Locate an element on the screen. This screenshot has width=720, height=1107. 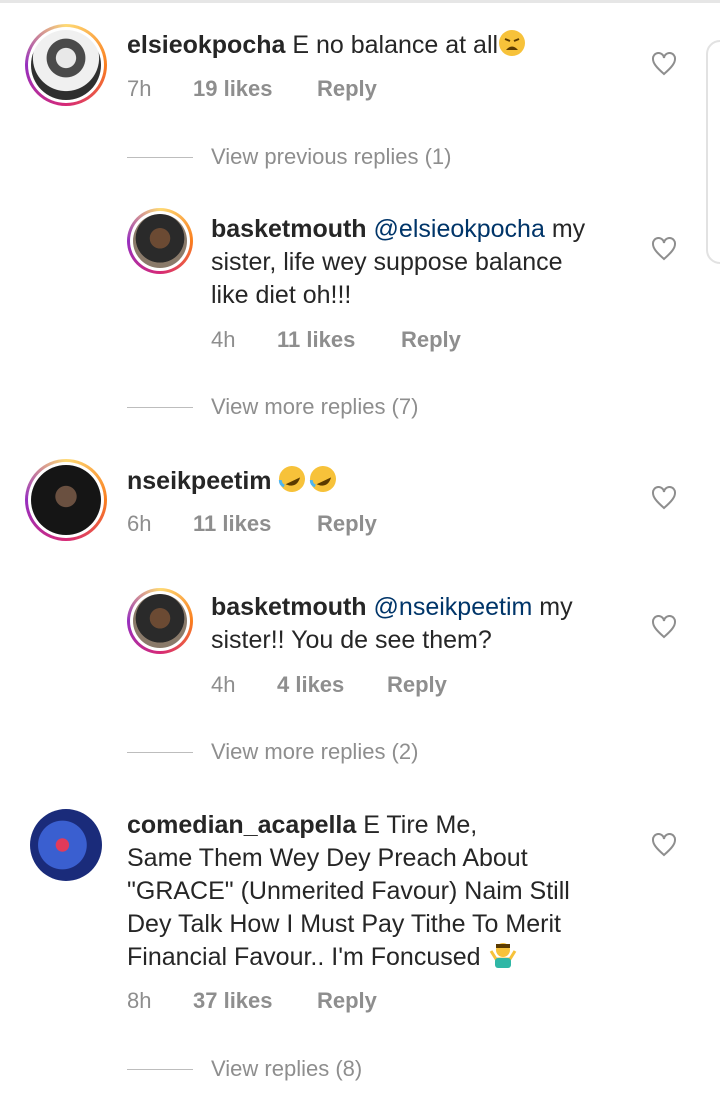
comment-text: sister, life wey suppose balance is located at coordinates (387, 262).